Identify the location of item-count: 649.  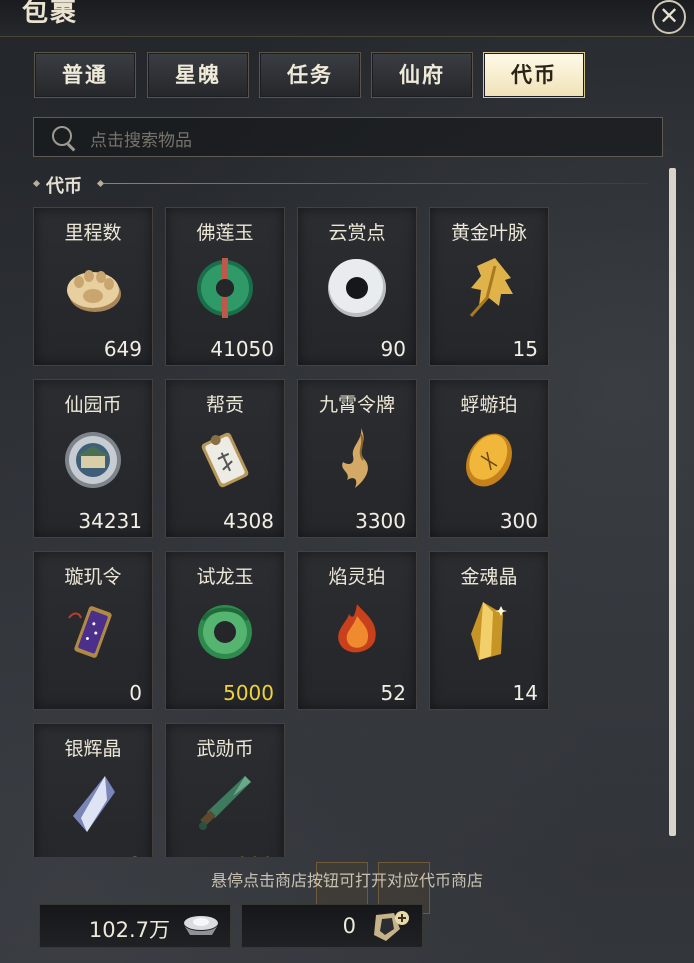
(122, 349).